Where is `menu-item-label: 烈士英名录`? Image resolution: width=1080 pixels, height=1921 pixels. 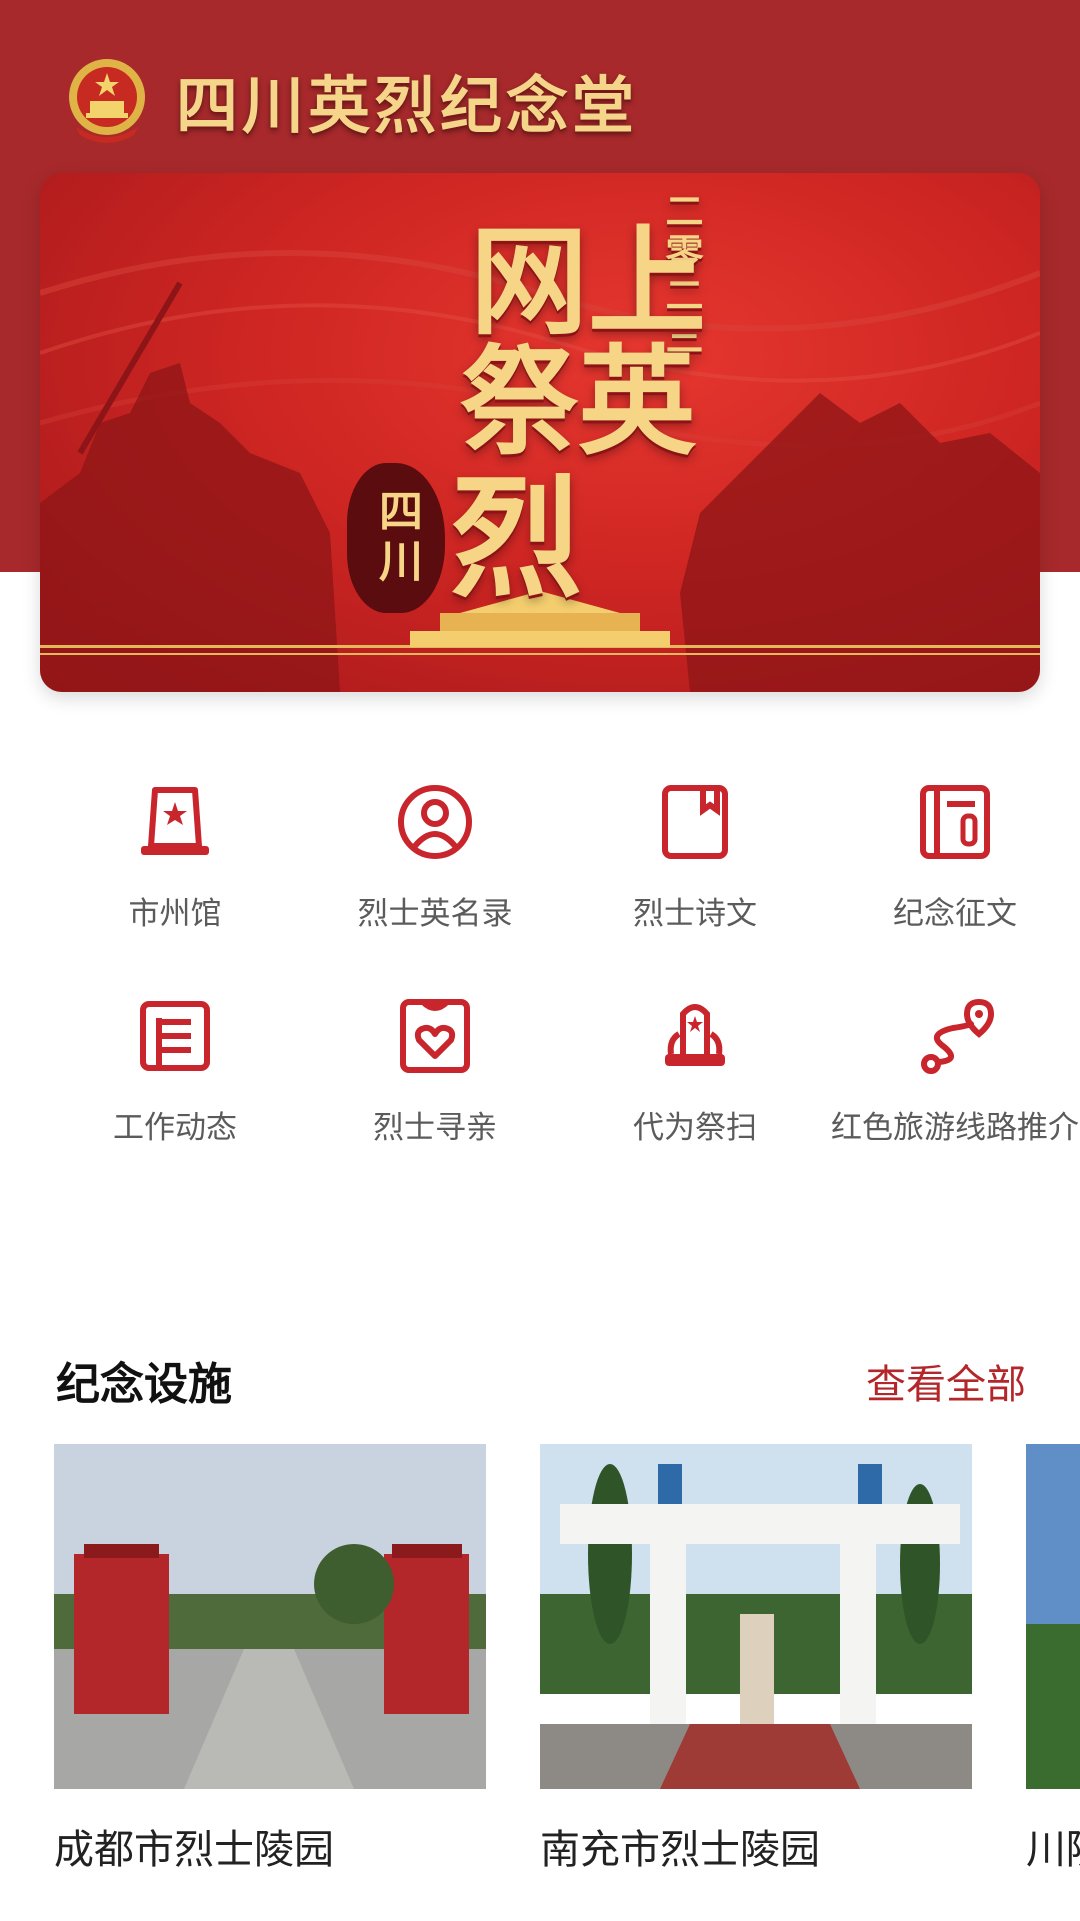
menu-item-label: 烈士英名录 is located at coordinates (435, 914).